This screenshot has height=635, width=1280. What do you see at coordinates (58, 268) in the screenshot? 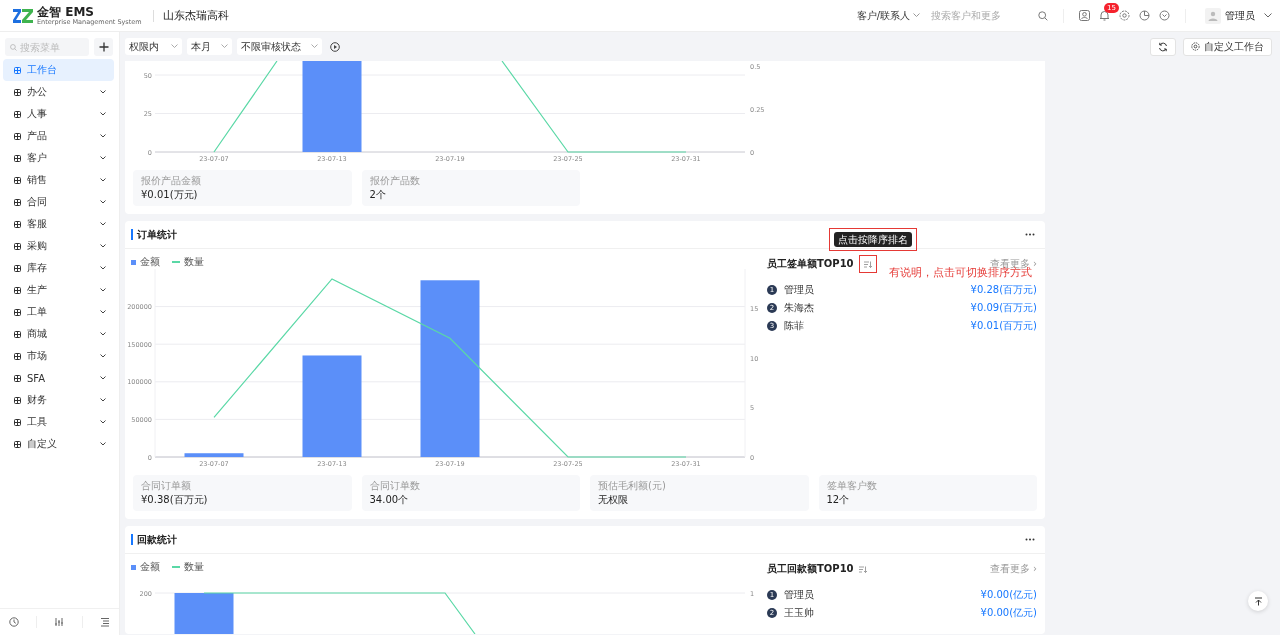
I see `menu-item: 库存` at bounding box center [58, 268].